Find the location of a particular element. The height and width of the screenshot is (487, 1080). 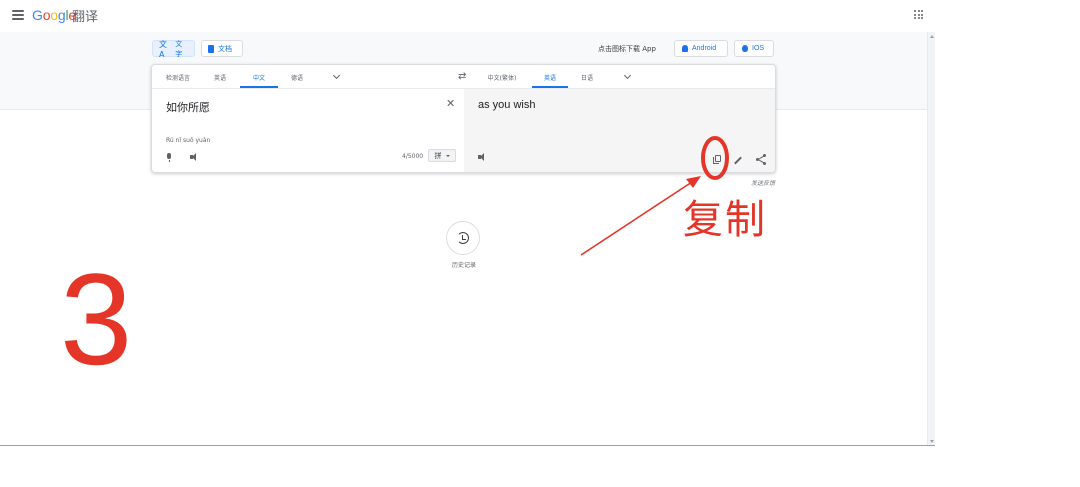

google-logo: Google is located at coordinates (54, 15).